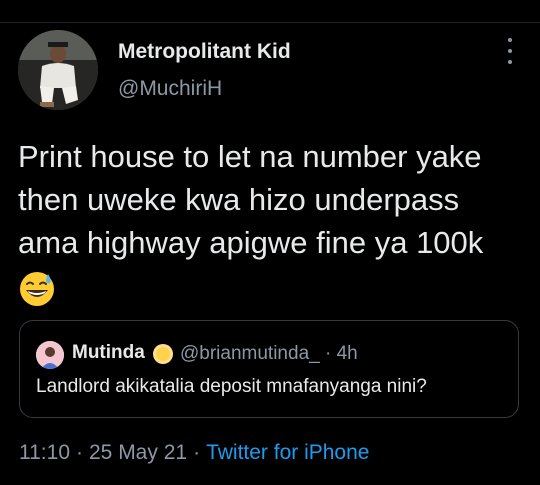 The height and width of the screenshot is (485, 540). I want to click on grinning-face-with-sweat-icon, so click(37, 288).